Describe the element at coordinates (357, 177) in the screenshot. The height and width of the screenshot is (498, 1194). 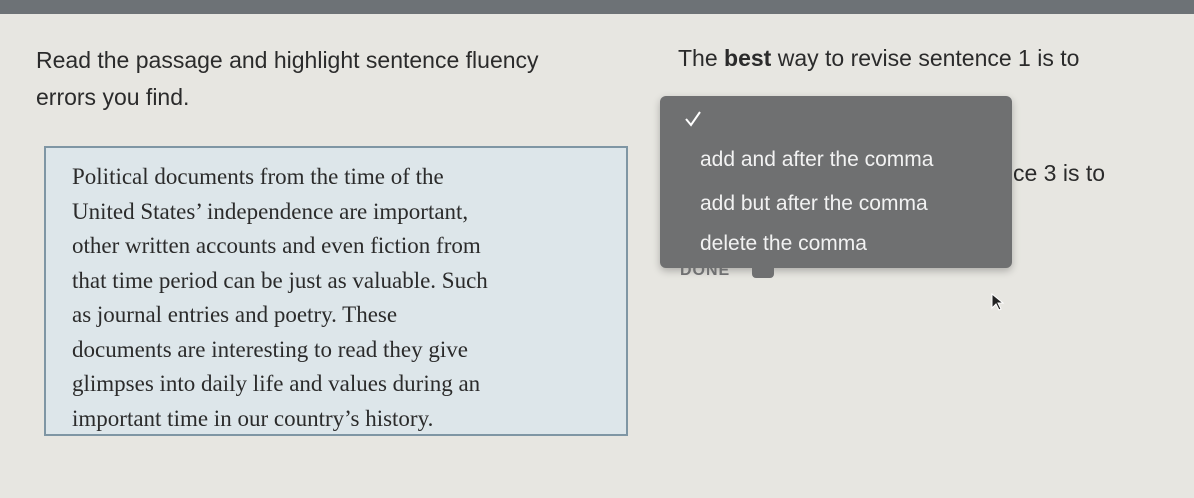
I see `passage-line: Political documents from the time of the` at that location.